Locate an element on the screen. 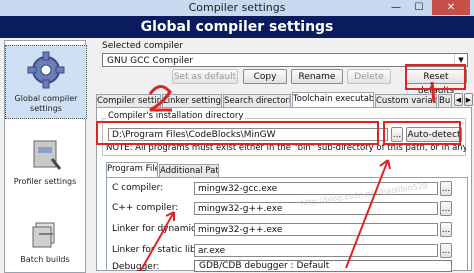  annotation-arrow-two is located at coordinates (157, 241).